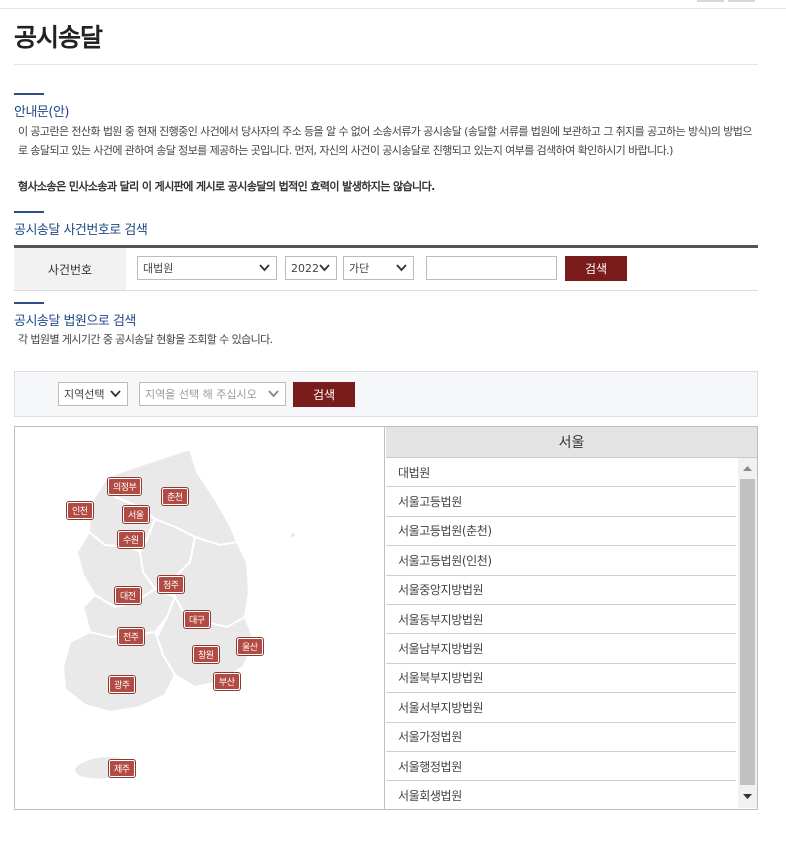 This screenshot has width=786, height=842. I want to click on scroll-down-arrow-icon, so click(747, 797).